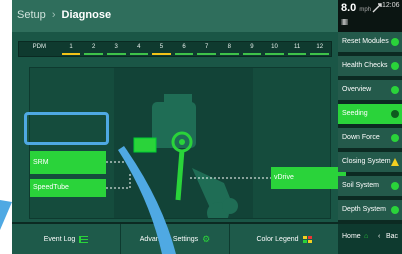 The image size is (402, 254). I want to click on sidebar-item-label: Soil System, so click(360, 185).